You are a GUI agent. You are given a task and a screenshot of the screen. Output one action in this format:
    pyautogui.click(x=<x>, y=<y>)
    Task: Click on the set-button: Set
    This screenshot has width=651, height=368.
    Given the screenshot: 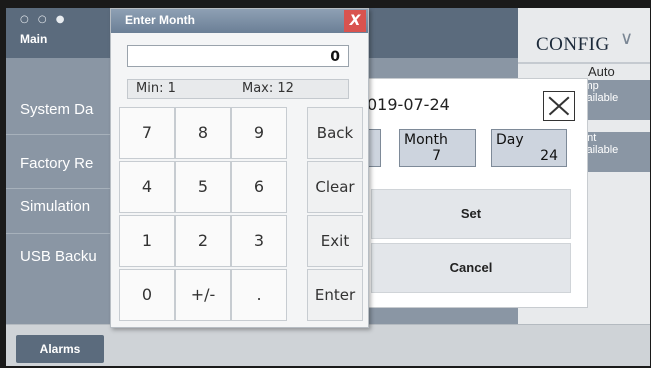 What is the action you would take?
    pyautogui.click(x=471, y=214)
    